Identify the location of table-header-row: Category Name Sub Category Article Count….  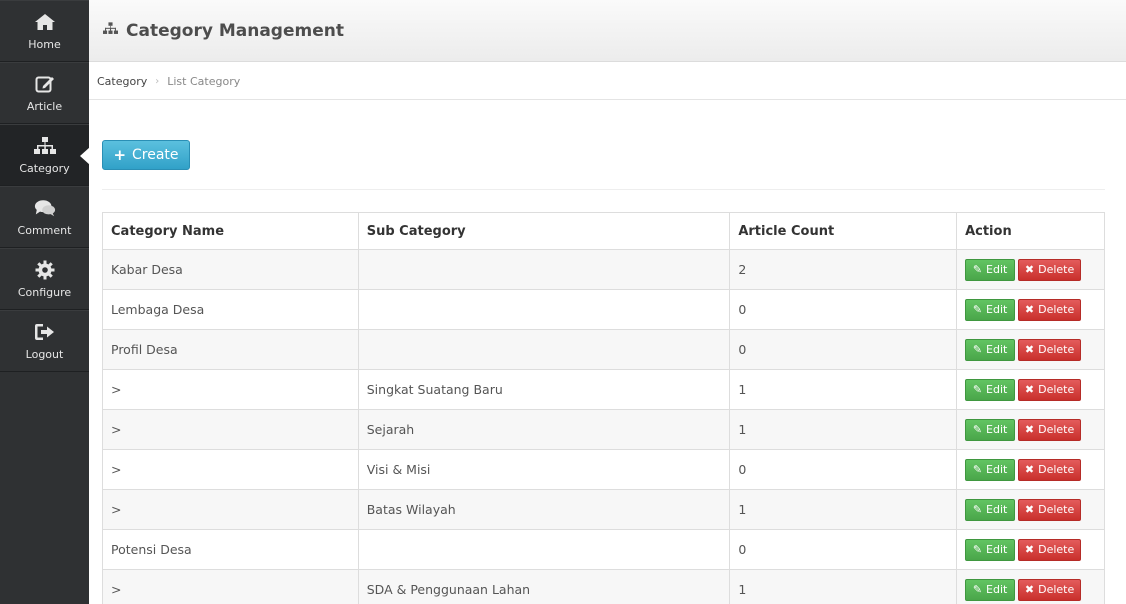
(603, 231).